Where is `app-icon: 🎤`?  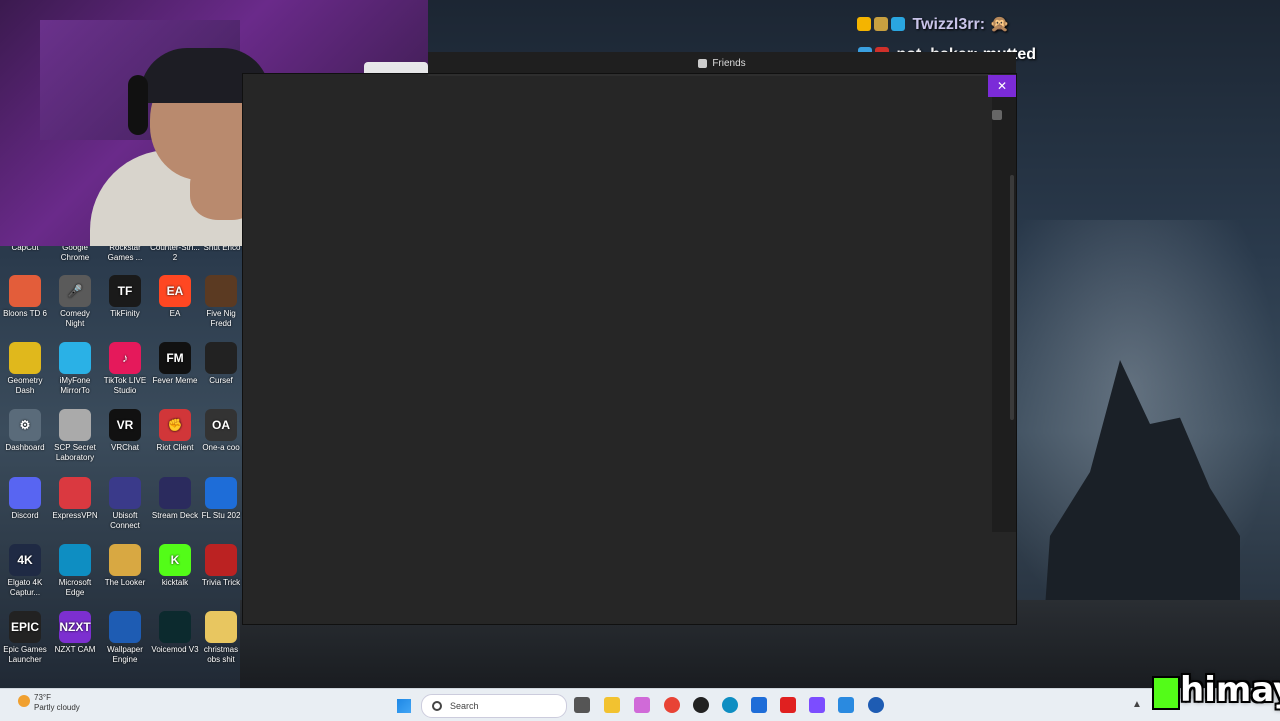 app-icon: 🎤 is located at coordinates (75, 291).